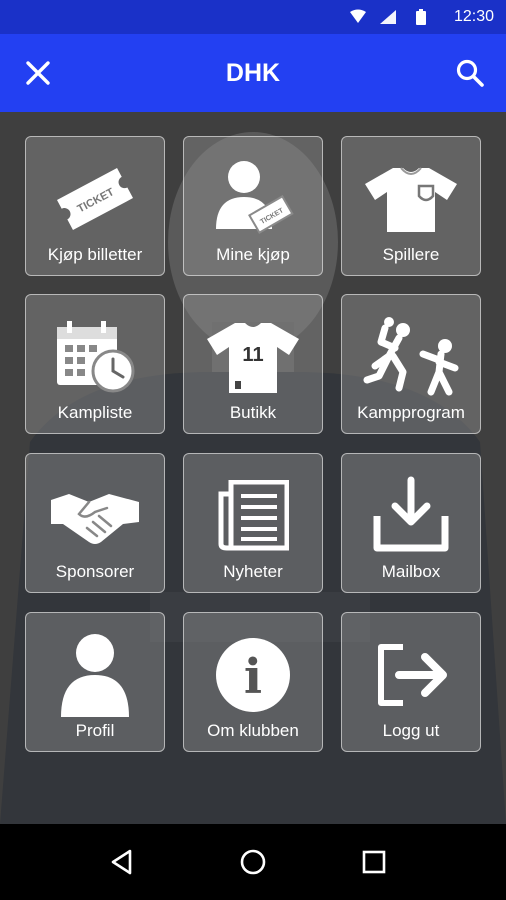 The width and height of the screenshot is (506, 900). What do you see at coordinates (255, 198) in the screenshot?
I see `user-ticket-icon: TICKET` at bounding box center [255, 198].